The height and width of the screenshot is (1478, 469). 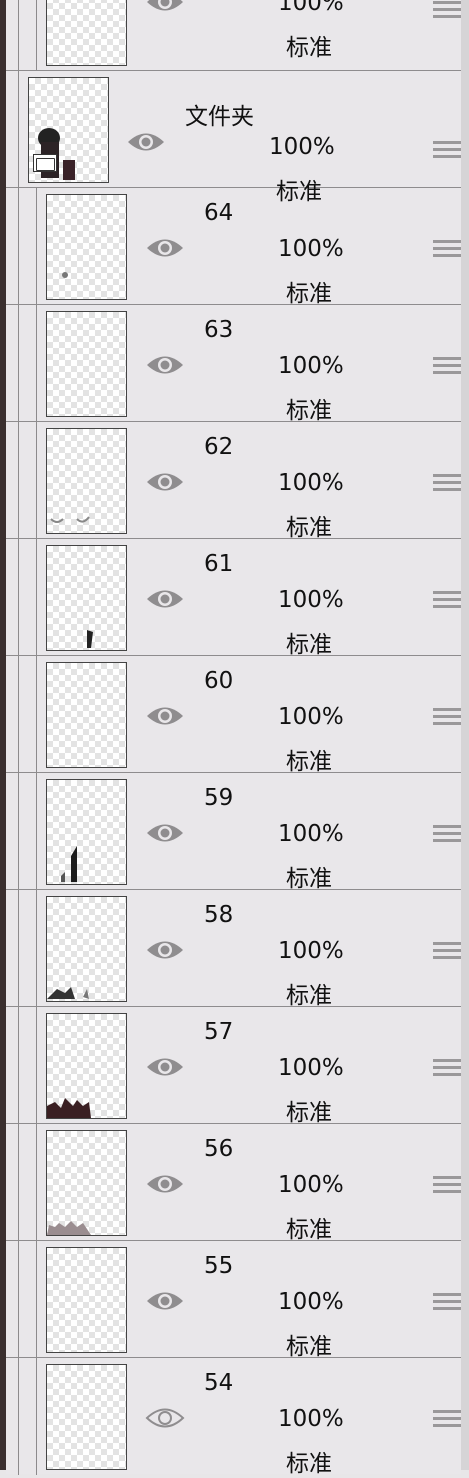 I want to click on layer-row: 63 100% 标准, so click(x=233, y=365).